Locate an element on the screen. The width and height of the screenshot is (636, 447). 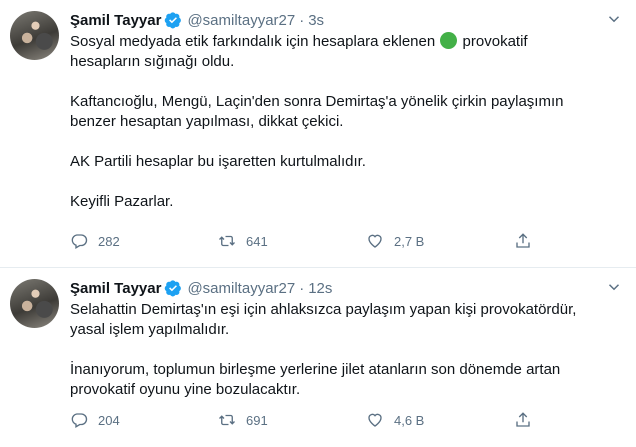
like-button: 4,6 B is located at coordinates (440, 420).